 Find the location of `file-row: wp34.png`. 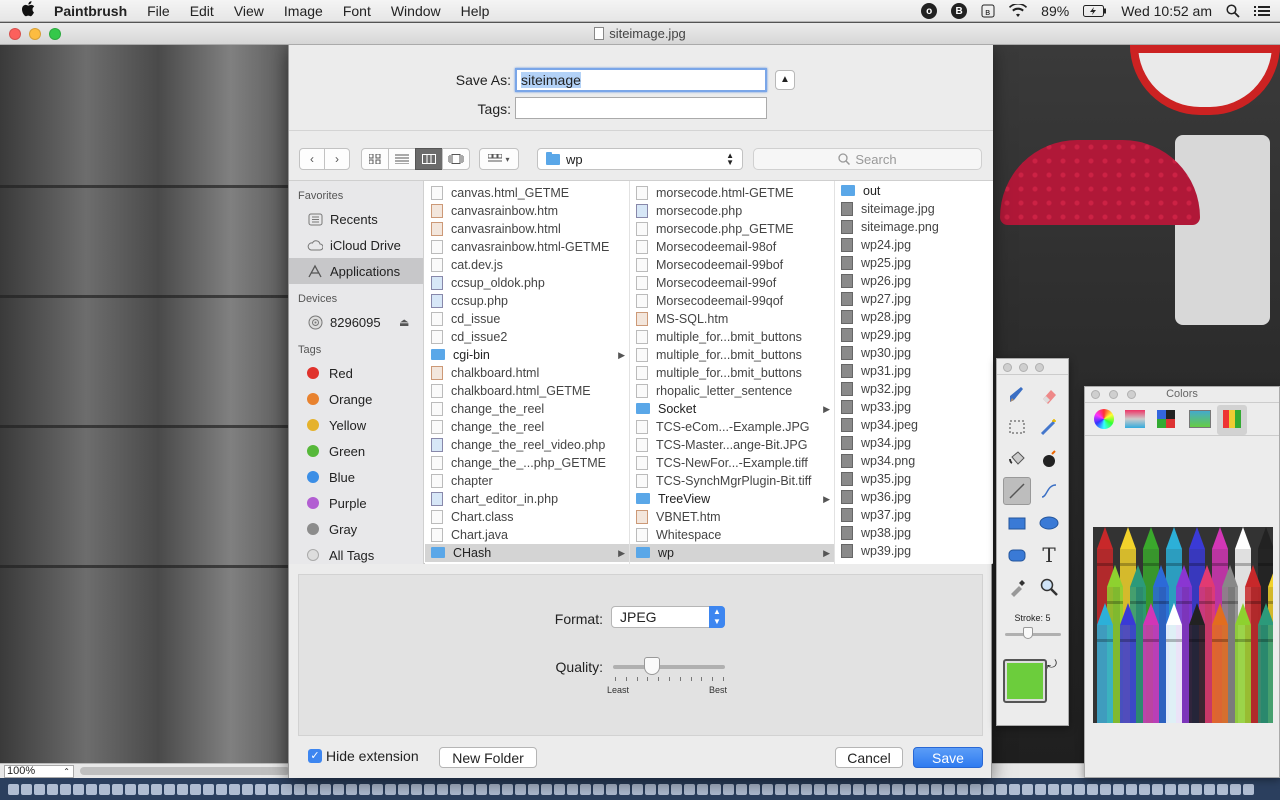

file-row: wp34.png is located at coordinates (913, 461).